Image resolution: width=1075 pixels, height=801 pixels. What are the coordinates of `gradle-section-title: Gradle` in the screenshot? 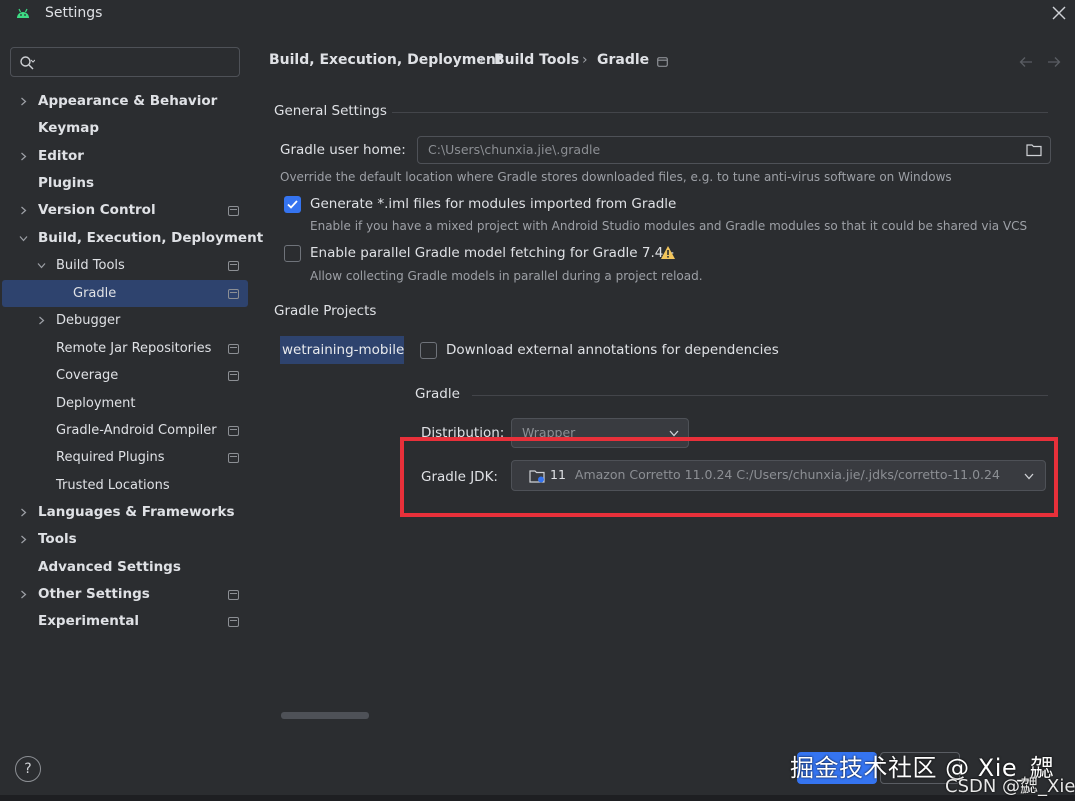 It's located at (437, 394).